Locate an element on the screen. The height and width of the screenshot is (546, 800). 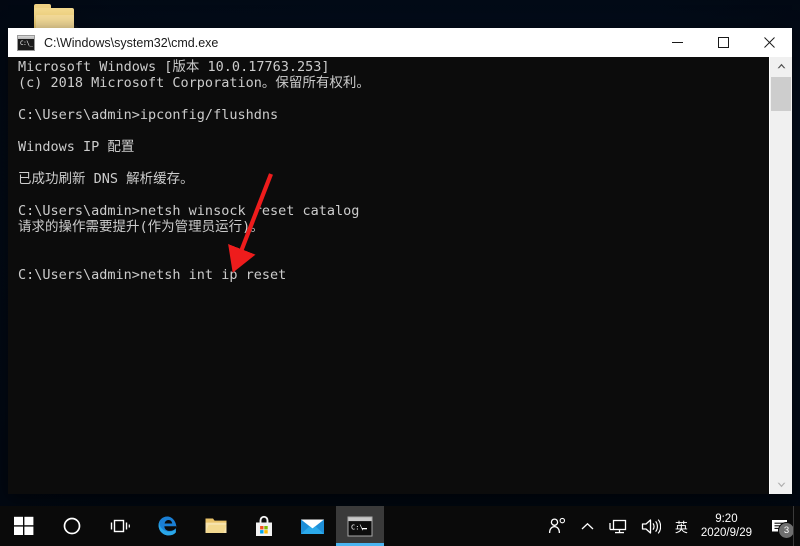
cmd-icon-prompt-text: C:\_ is located at coordinates (26, 43).